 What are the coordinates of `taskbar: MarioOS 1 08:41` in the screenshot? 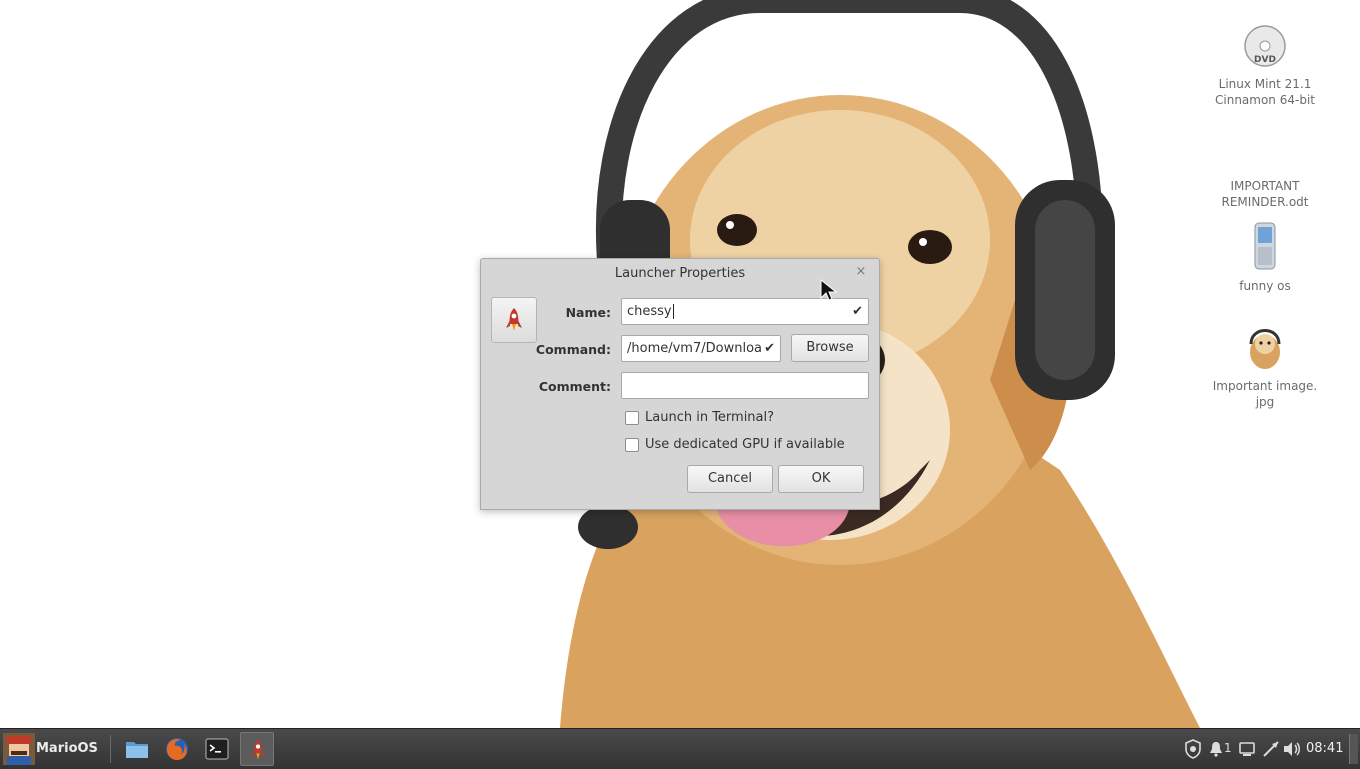 It's located at (680, 748).